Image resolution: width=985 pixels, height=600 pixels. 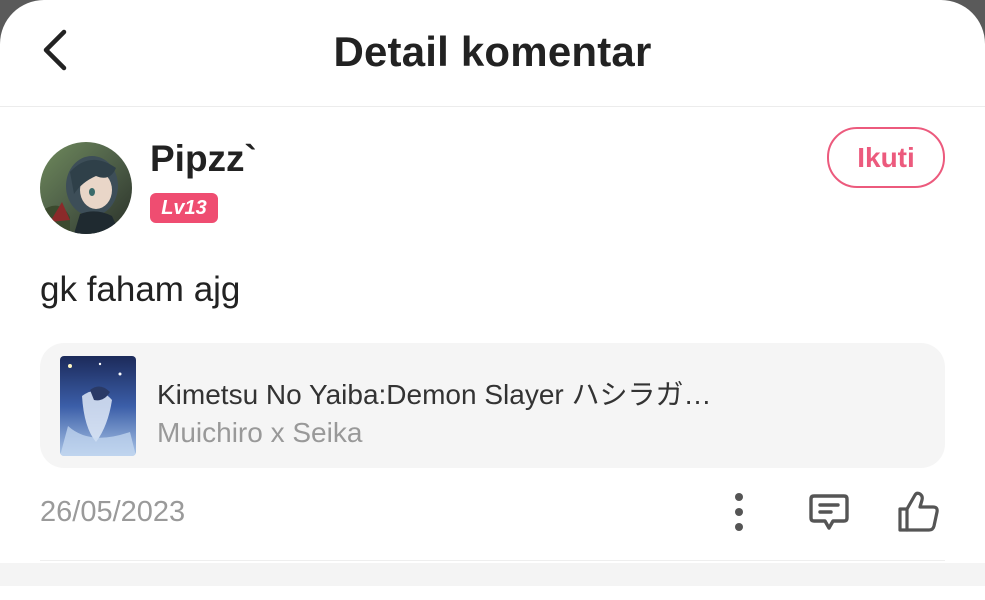 I want to click on reply-button, so click(x=829, y=512).